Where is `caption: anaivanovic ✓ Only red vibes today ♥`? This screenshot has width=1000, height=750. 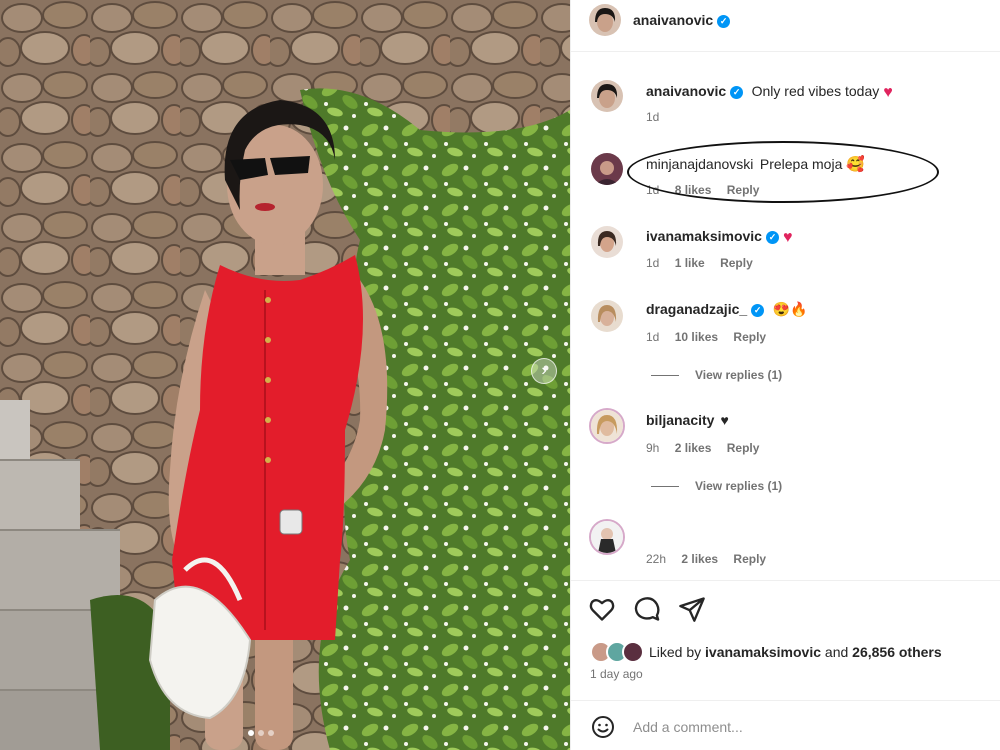
caption: anaivanovic ✓ Only red vibes today ♥ is located at coordinates (769, 92).